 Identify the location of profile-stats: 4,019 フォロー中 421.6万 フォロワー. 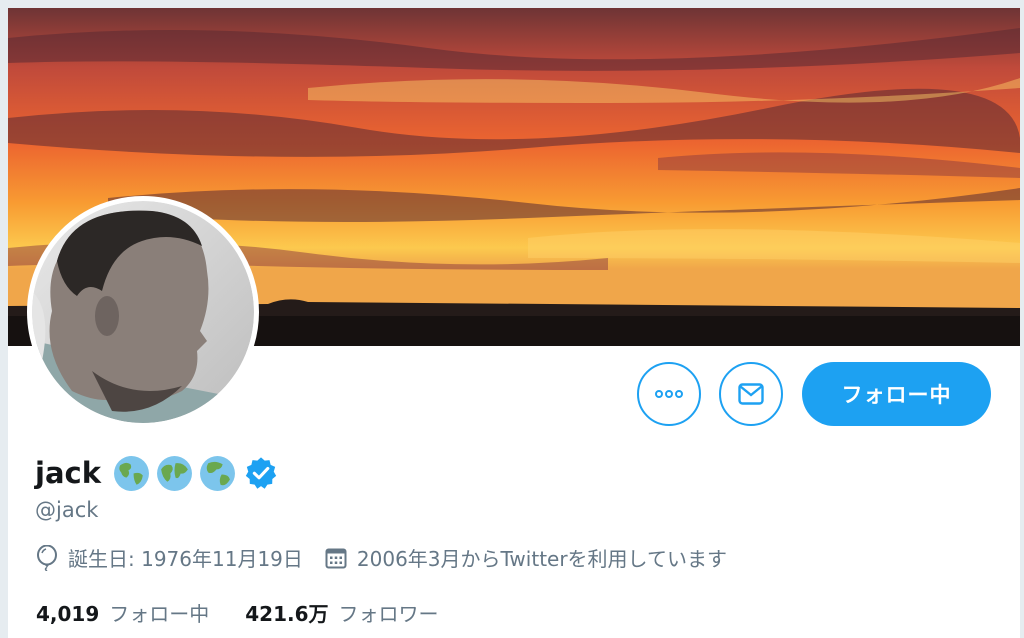
(255, 612).